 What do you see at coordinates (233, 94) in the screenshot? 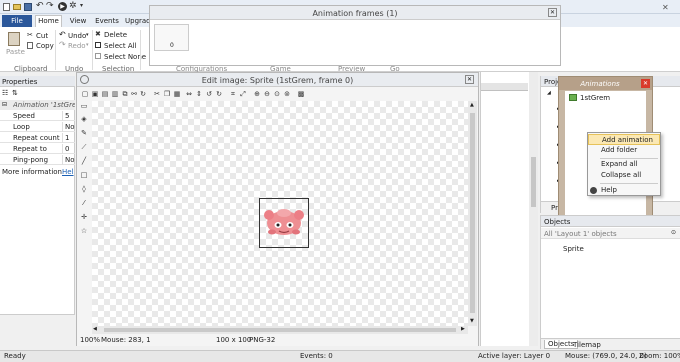
I see `crop-icon: ⌗` at bounding box center [233, 94].